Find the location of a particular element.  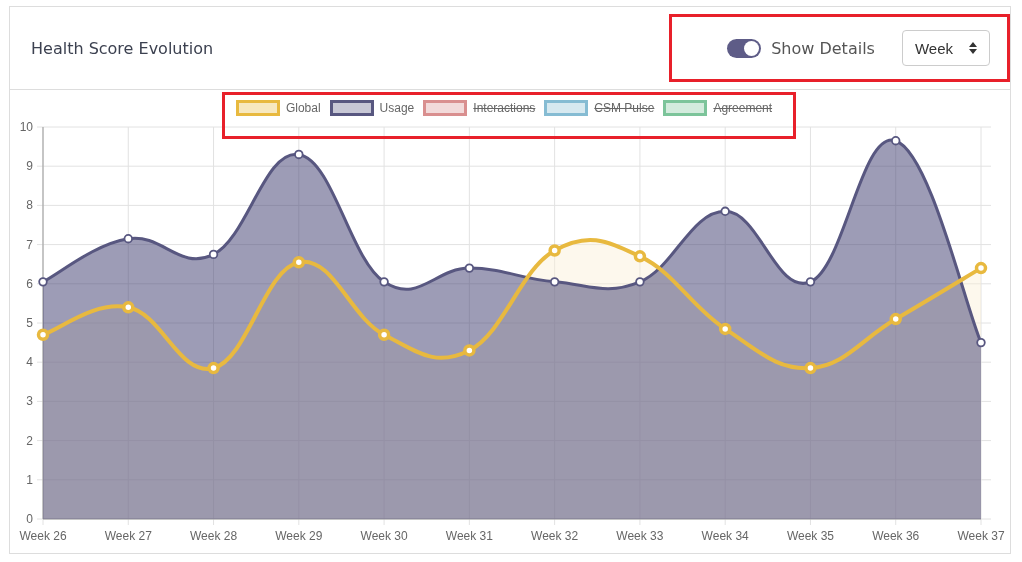

x-axis-label: Week 27 is located at coordinates (128, 536).